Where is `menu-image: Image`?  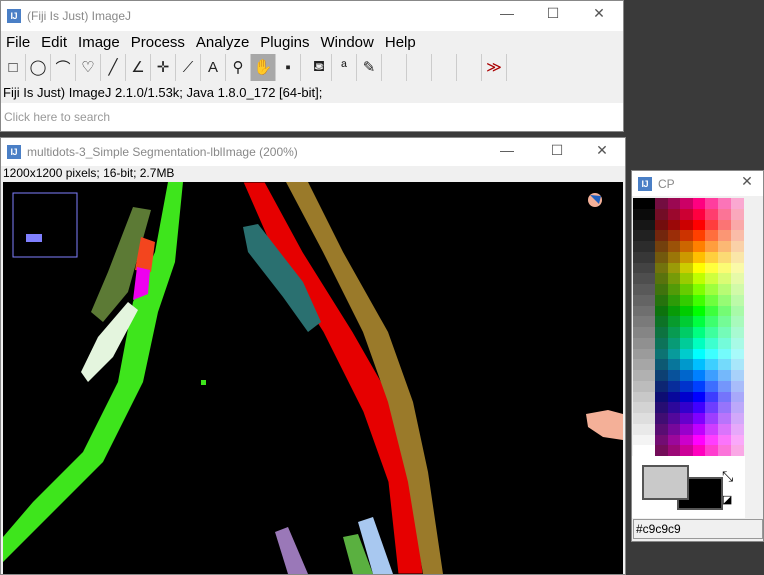 menu-image: Image is located at coordinates (99, 42).